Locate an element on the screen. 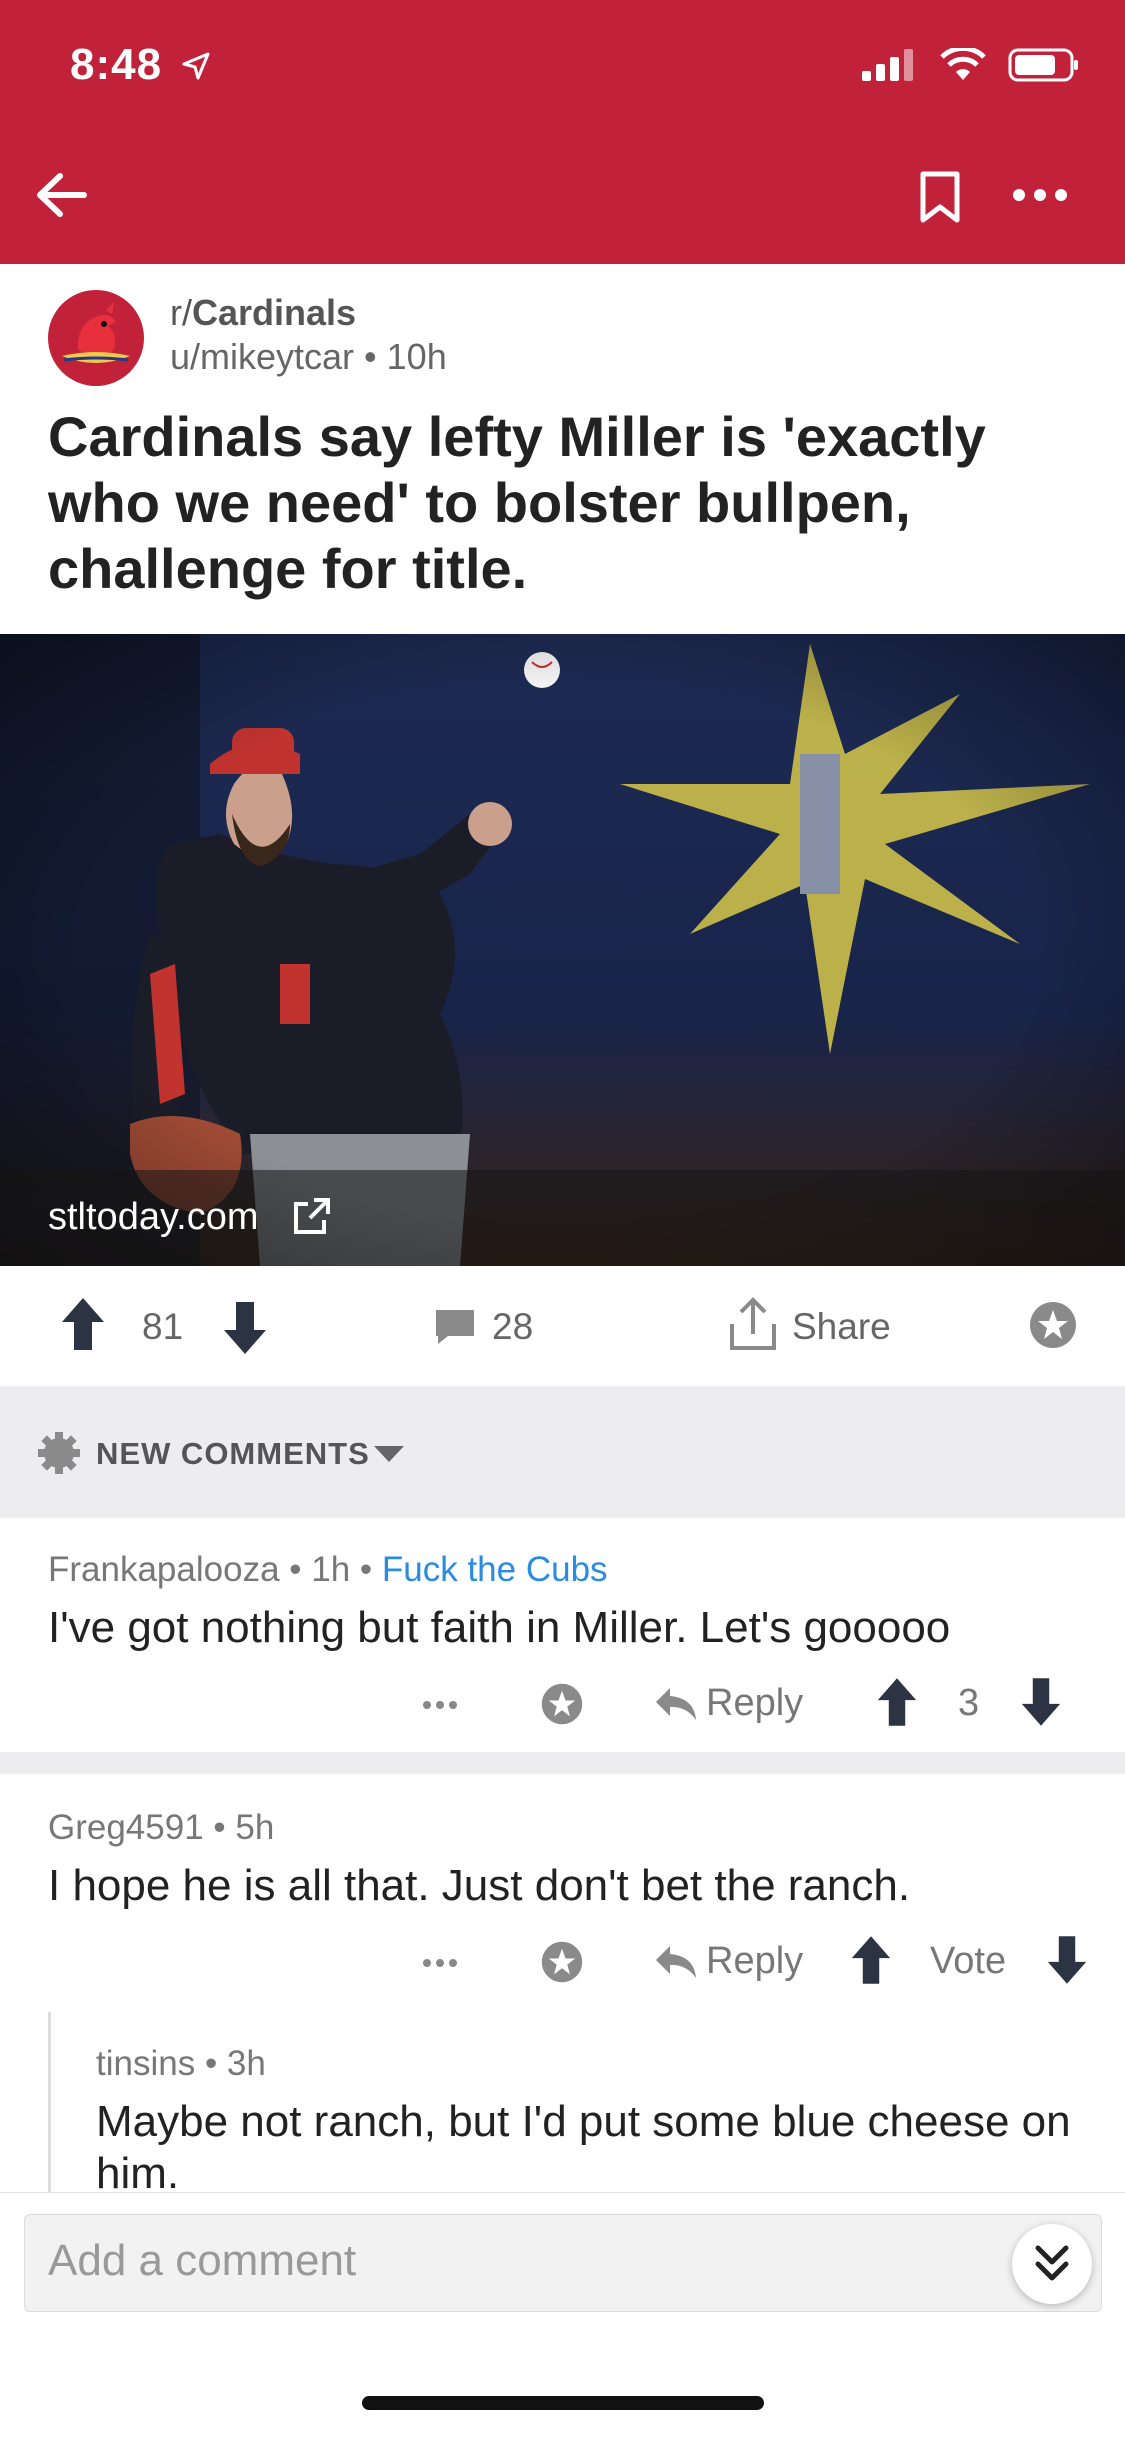 This screenshot has height=2437, width=1125. vote-count: 81 is located at coordinates (163, 1326).